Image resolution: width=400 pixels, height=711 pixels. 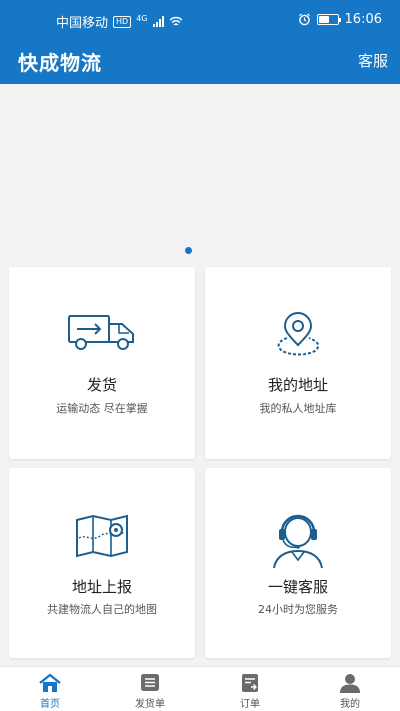 What do you see at coordinates (298, 408) in the screenshot?
I see `card-subtitle: 我的私人地址库` at bounding box center [298, 408].